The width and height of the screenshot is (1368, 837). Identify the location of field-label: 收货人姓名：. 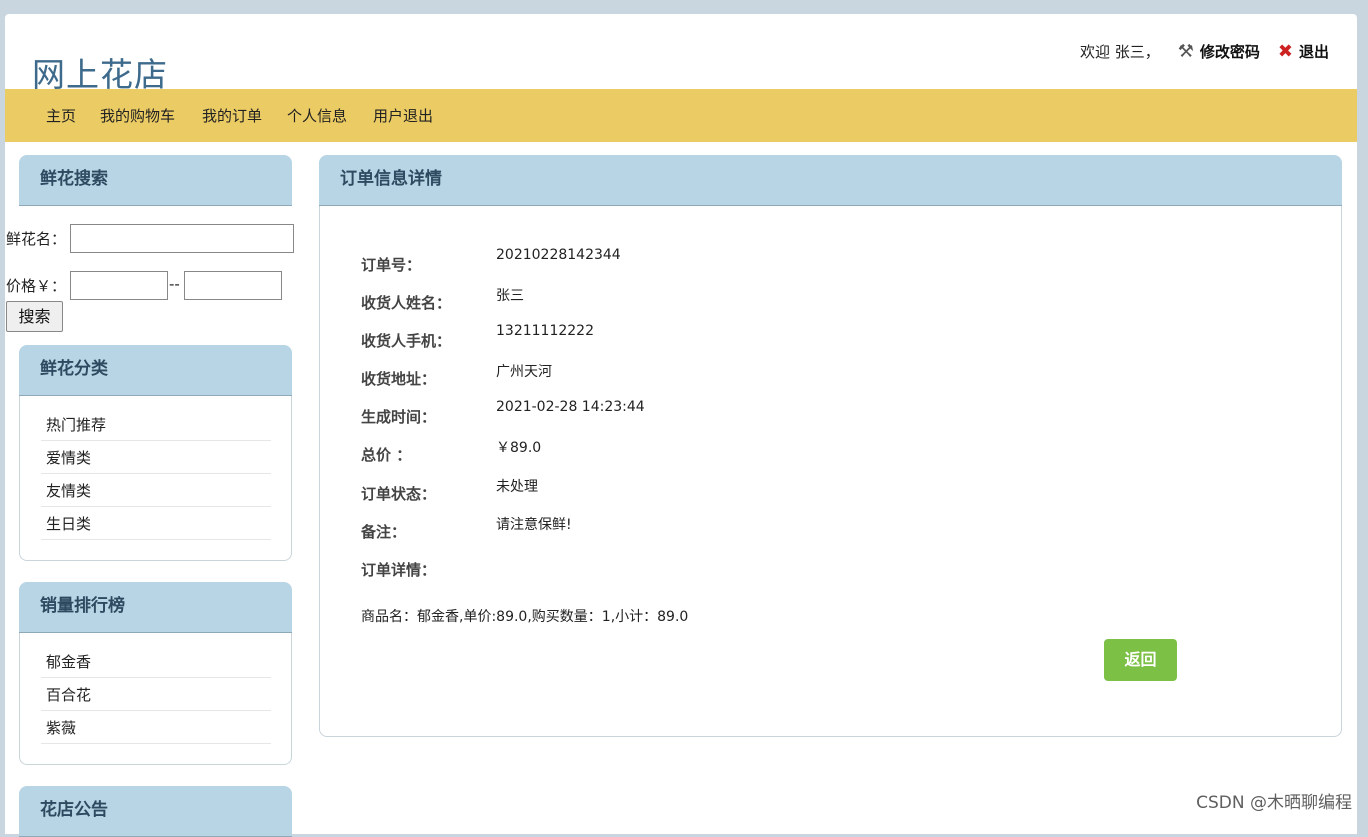
(406, 303).